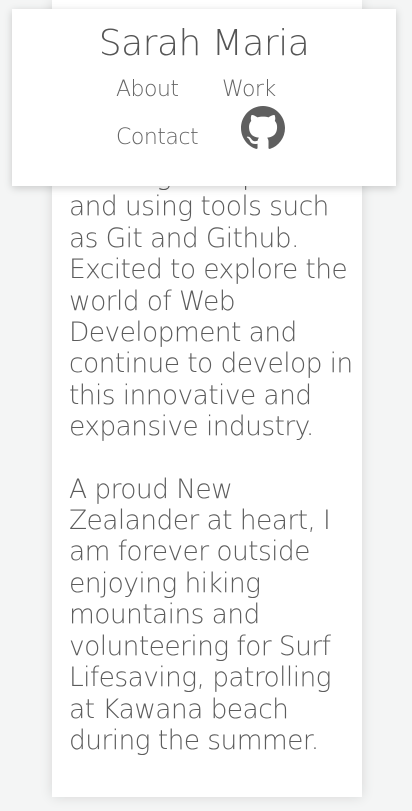  I want to click on nav-link-work: Work, so click(249, 89).